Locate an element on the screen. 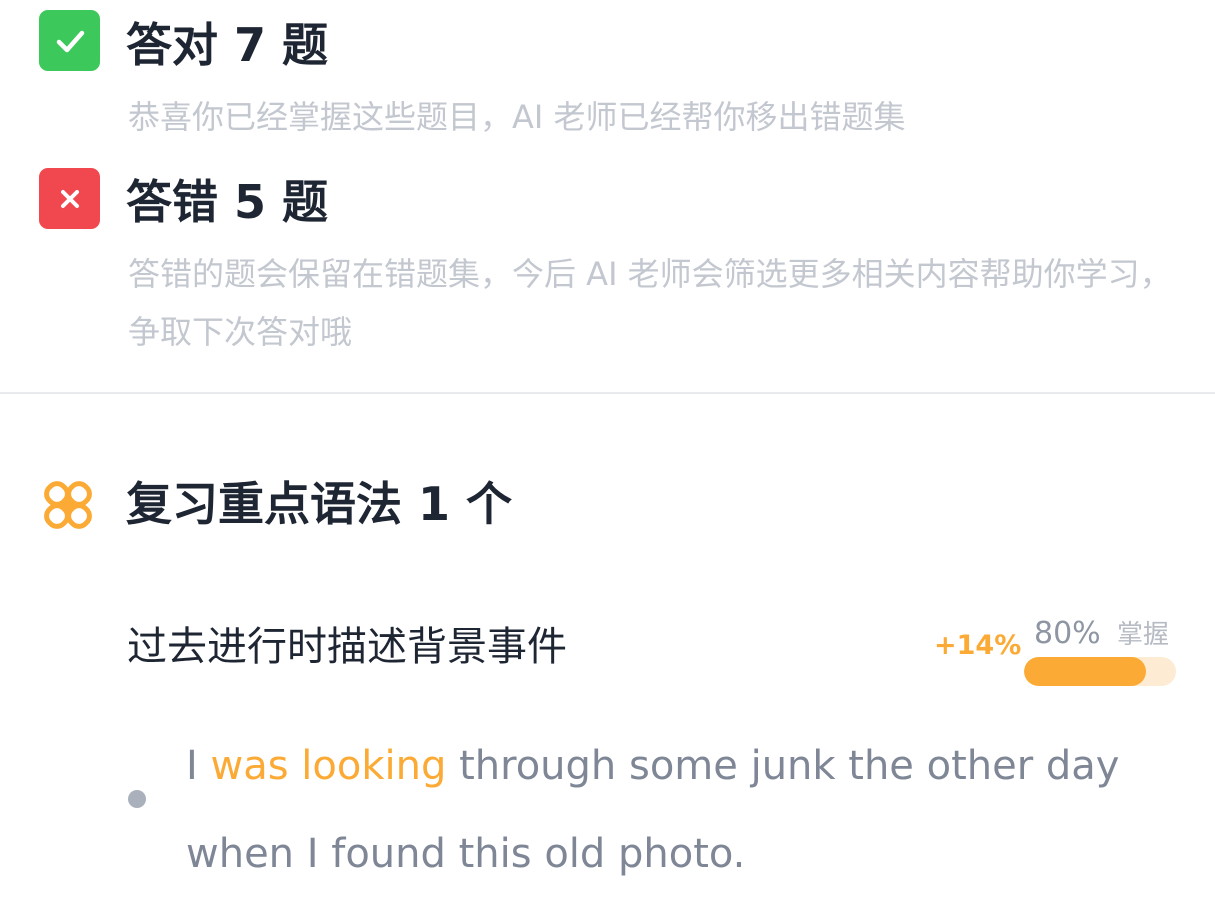 Image resolution: width=1215 pixels, height=898 pixels. wrong-badge is located at coordinates (69, 198).